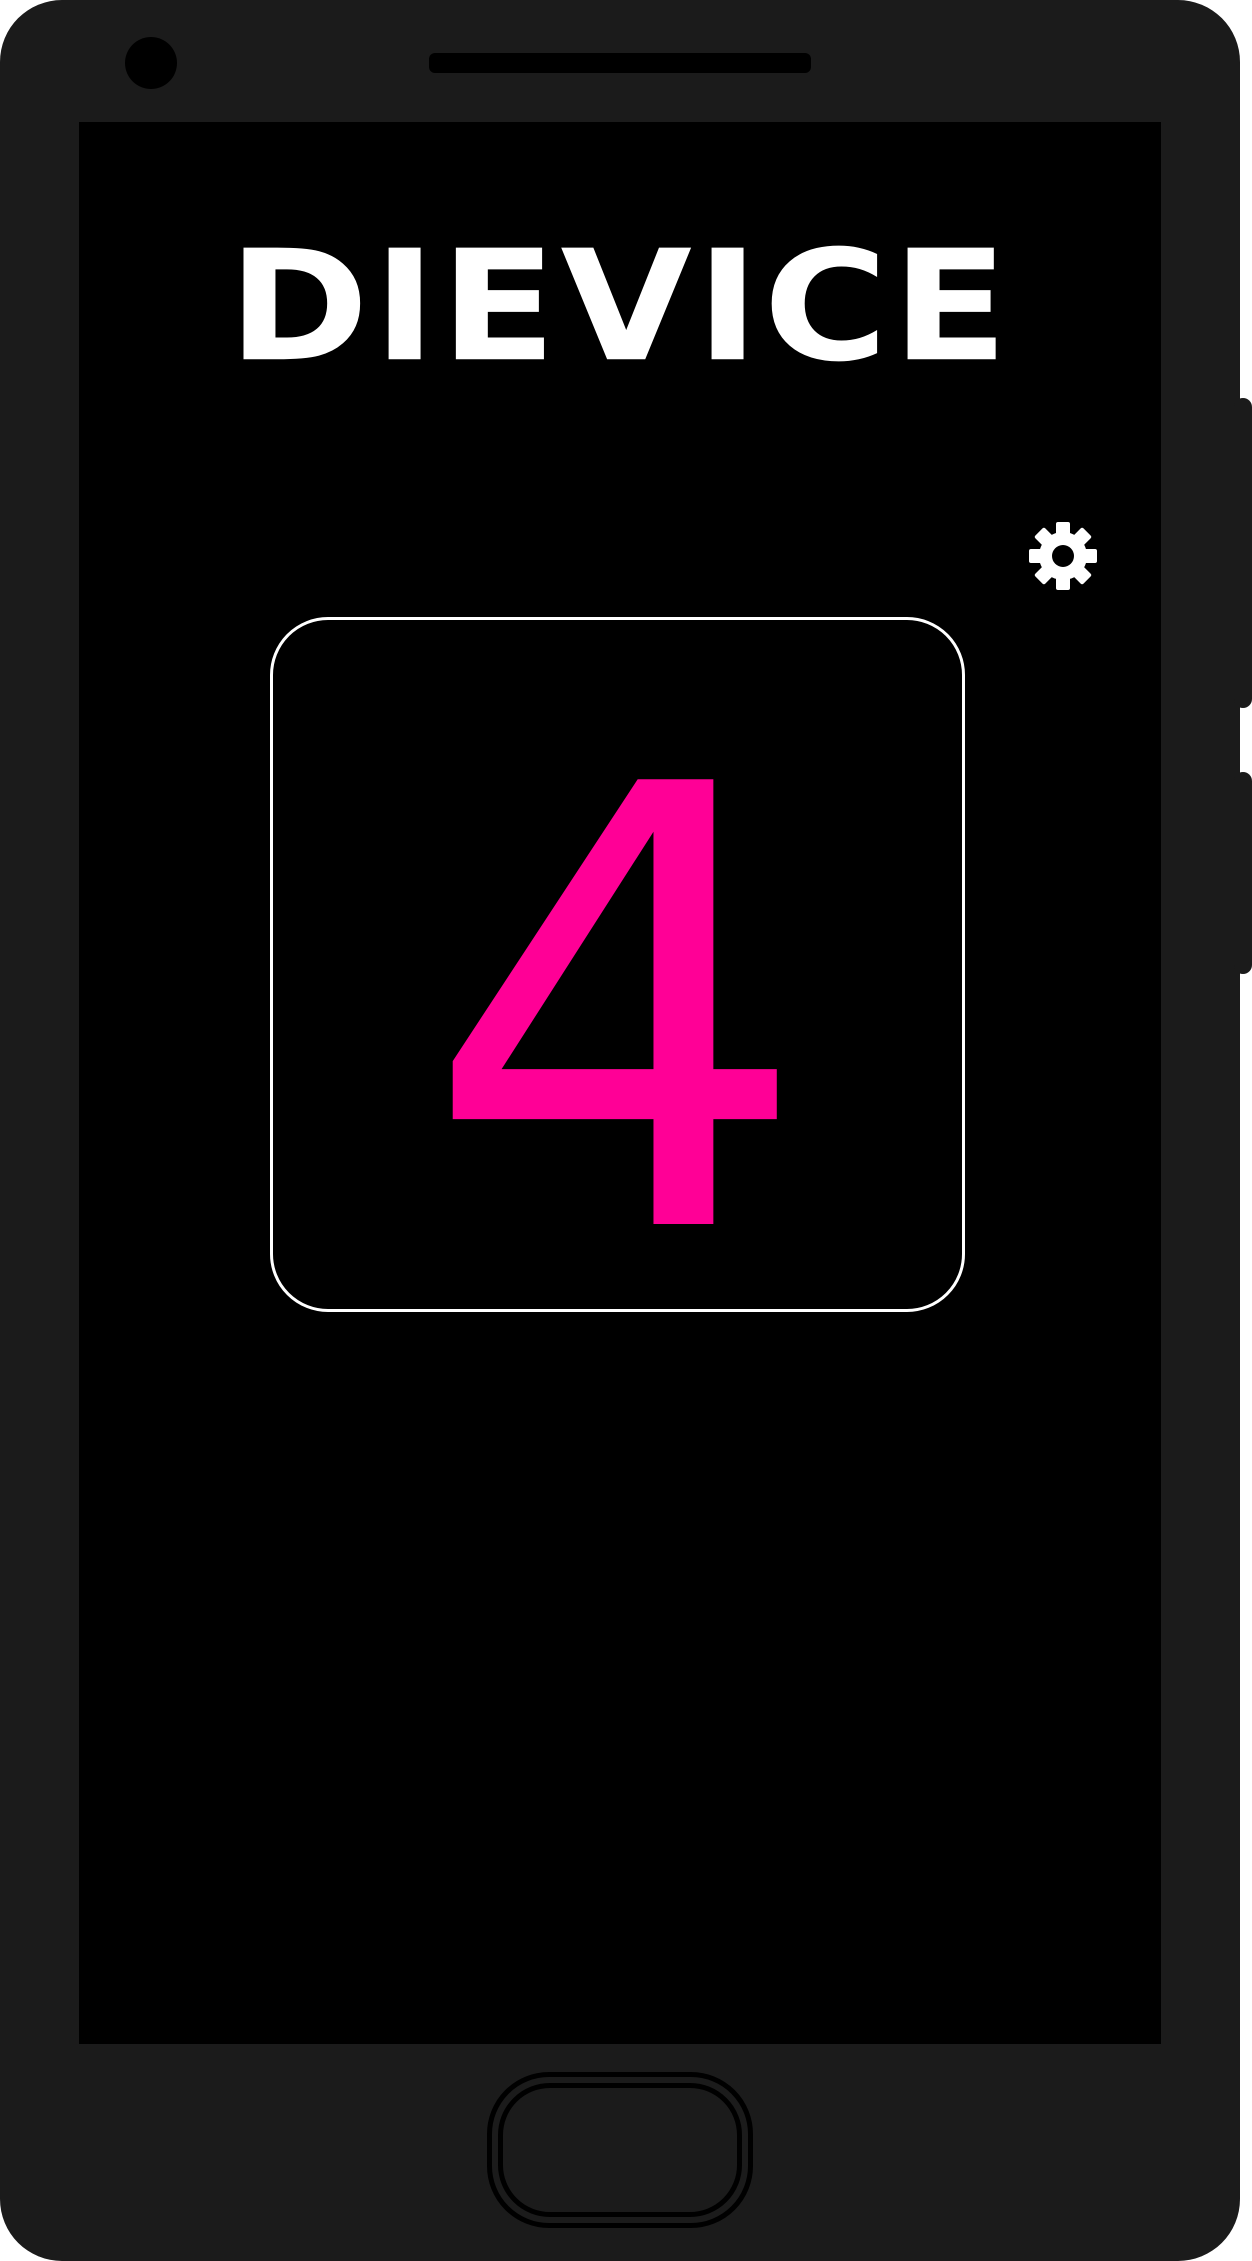 This screenshot has width=1252, height=2261. I want to click on power-button, so click(1243, 873).